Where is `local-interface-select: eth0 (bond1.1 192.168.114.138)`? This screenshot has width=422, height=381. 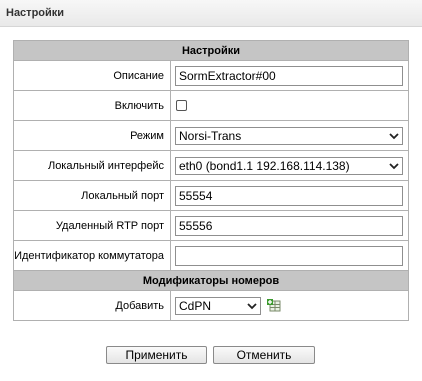
local-interface-select: eth0 (bond1.1 192.168.114.138) is located at coordinates (289, 165).